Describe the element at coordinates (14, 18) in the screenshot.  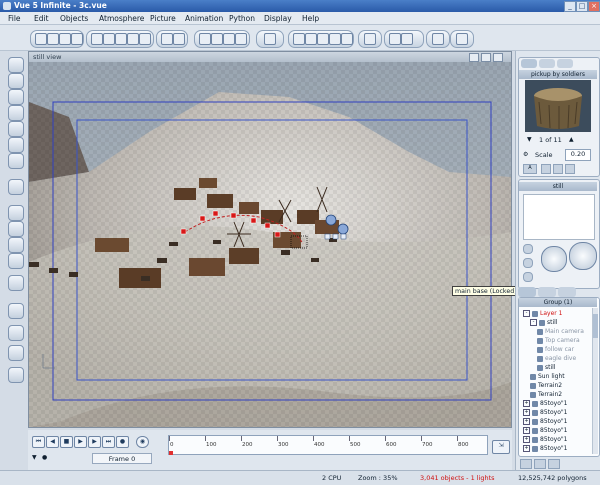
I see `menu-file: File` at that location.